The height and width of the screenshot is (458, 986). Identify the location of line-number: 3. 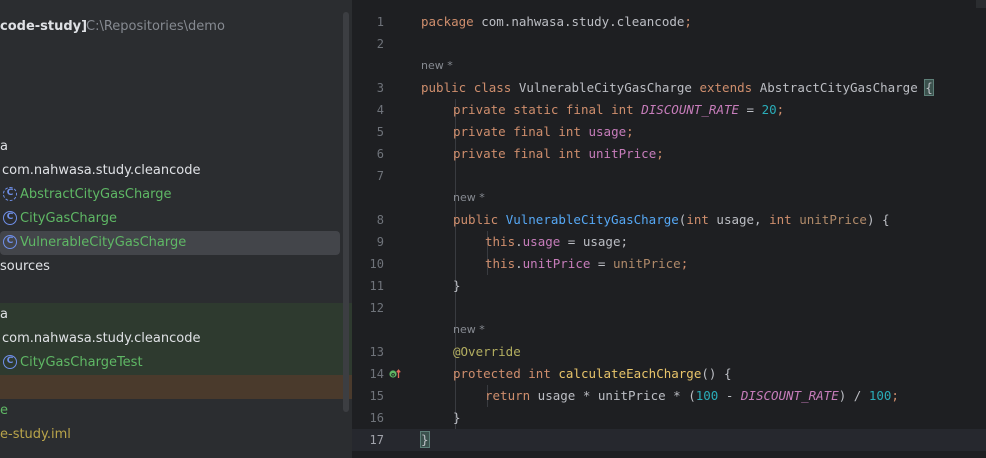
(380, 88).